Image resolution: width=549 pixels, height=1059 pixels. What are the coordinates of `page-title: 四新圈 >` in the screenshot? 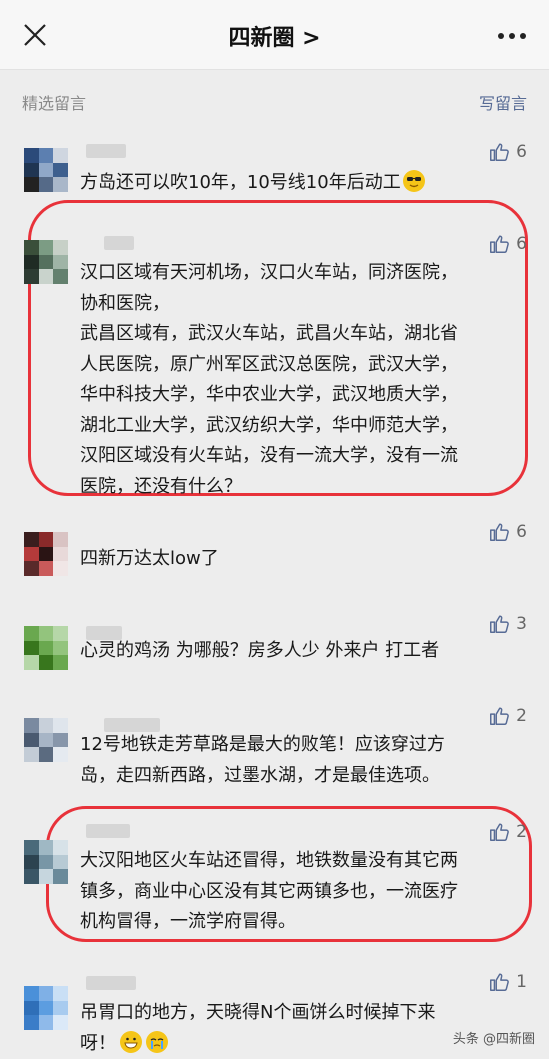 It's located at (274, 36).